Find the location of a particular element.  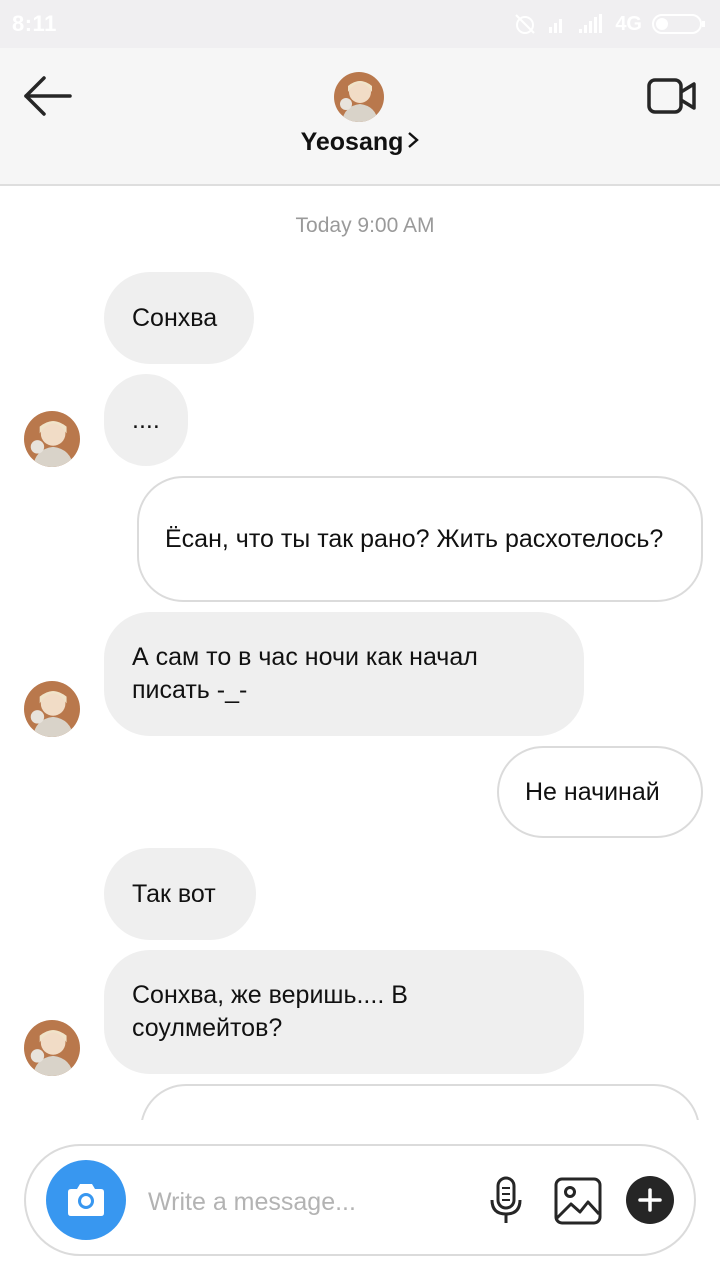

message-text: Так вот is located at coordinates (174, 893).